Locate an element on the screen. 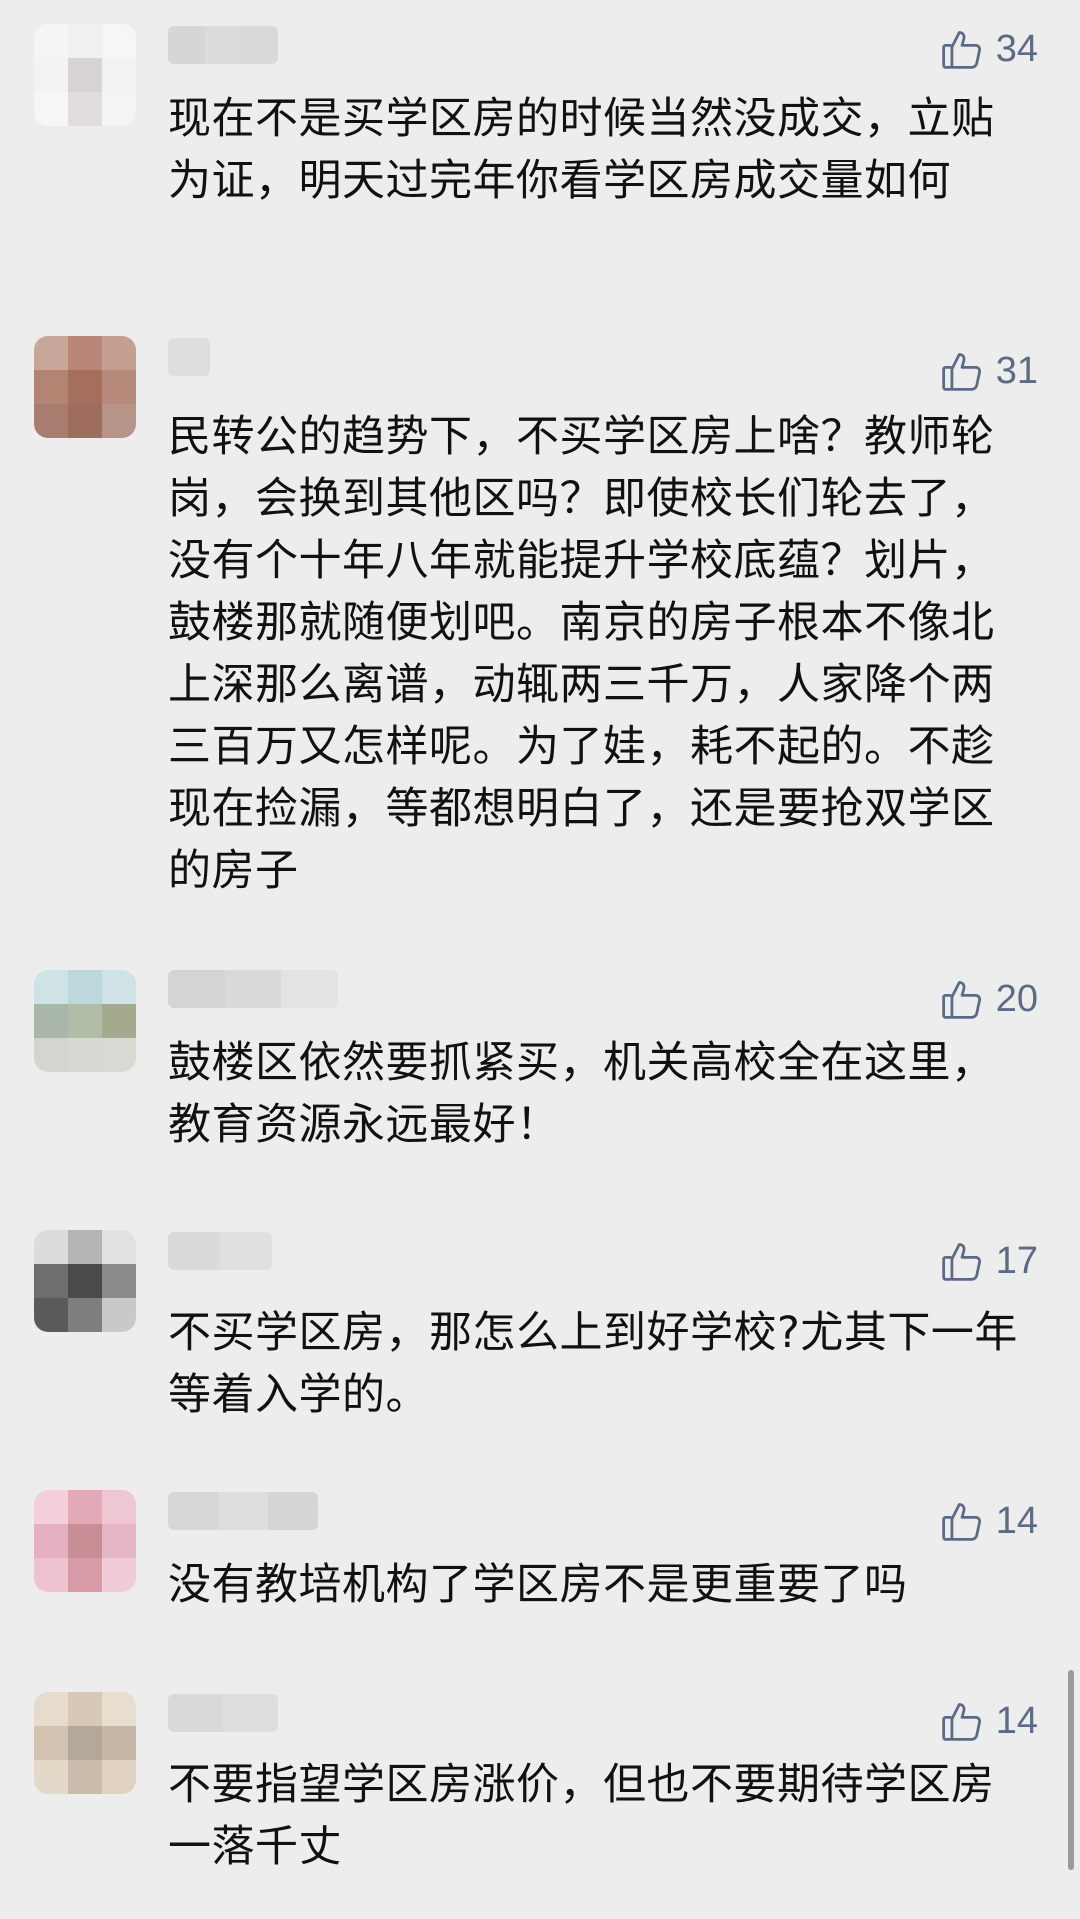  comment-item: 20 鼓楼区依然要抓紧买，机关高校全在这里，教育资源永远最好！ is located at coordinates (540, 1068).